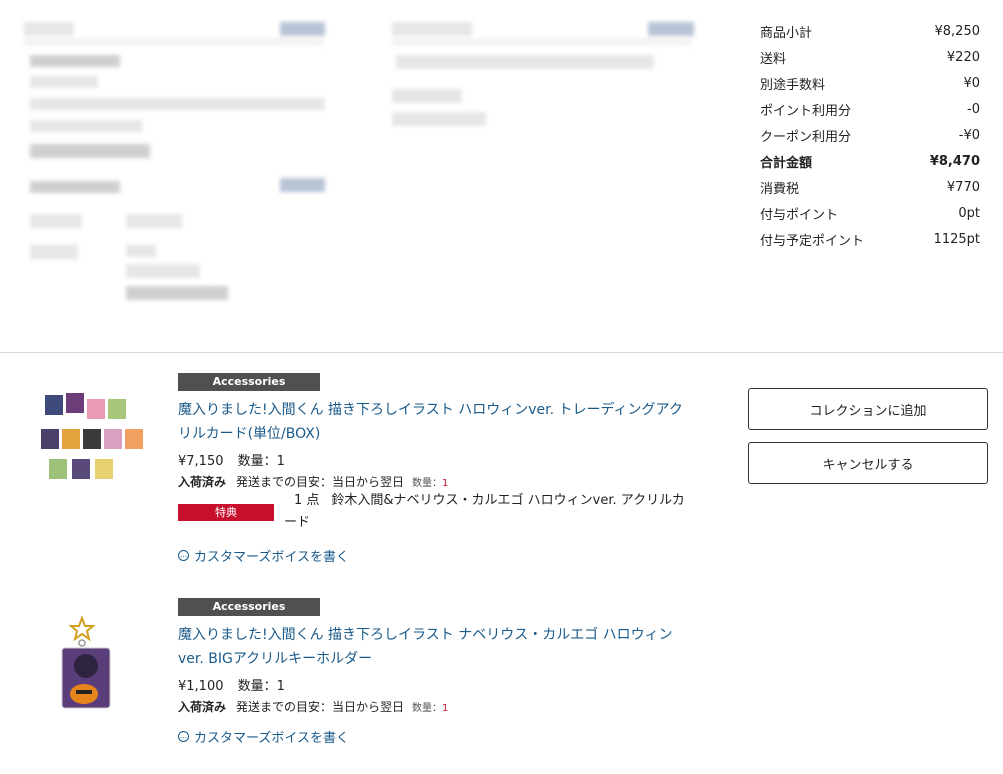 Image resolution: width=1003 pixels, height=774 pixels. Describe the element at coordinates (969, 213) in the screenshot. I see `summary-value: 0pt` at that location.